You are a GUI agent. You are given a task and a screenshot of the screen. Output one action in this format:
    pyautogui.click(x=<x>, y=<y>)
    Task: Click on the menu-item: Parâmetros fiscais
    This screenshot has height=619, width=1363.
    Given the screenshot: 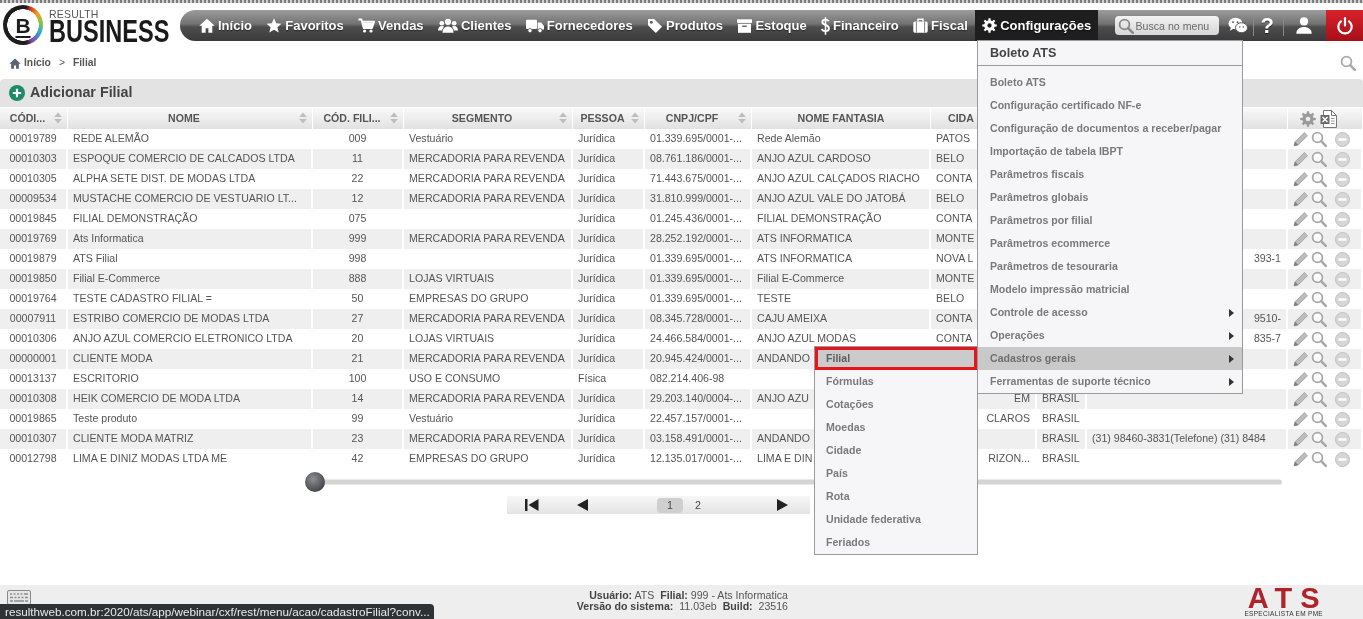 What is the action you would take?
    pyautogui.click(x=1110, y=174)
    